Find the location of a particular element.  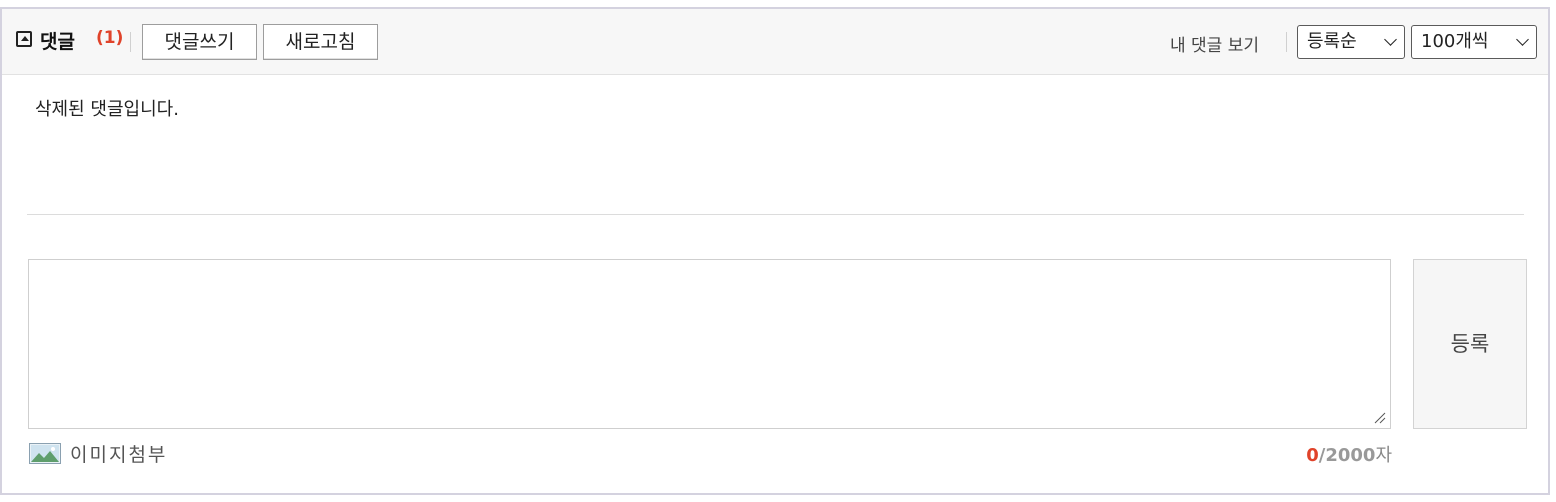

sort-order-value: 등록순 is located at coordinates (1332, 41).